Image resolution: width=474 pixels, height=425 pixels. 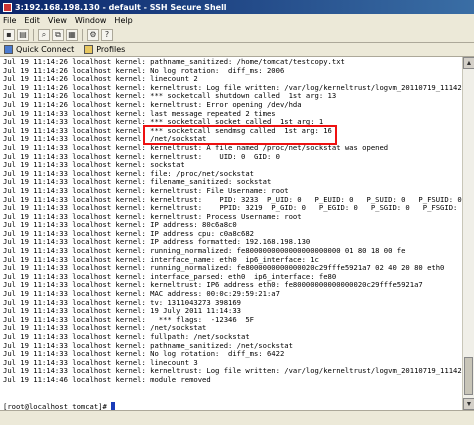 What do you see at coordinates (57, 20) in the screenshot?
I see `menu-view: View` at bounding box center [57, 20].